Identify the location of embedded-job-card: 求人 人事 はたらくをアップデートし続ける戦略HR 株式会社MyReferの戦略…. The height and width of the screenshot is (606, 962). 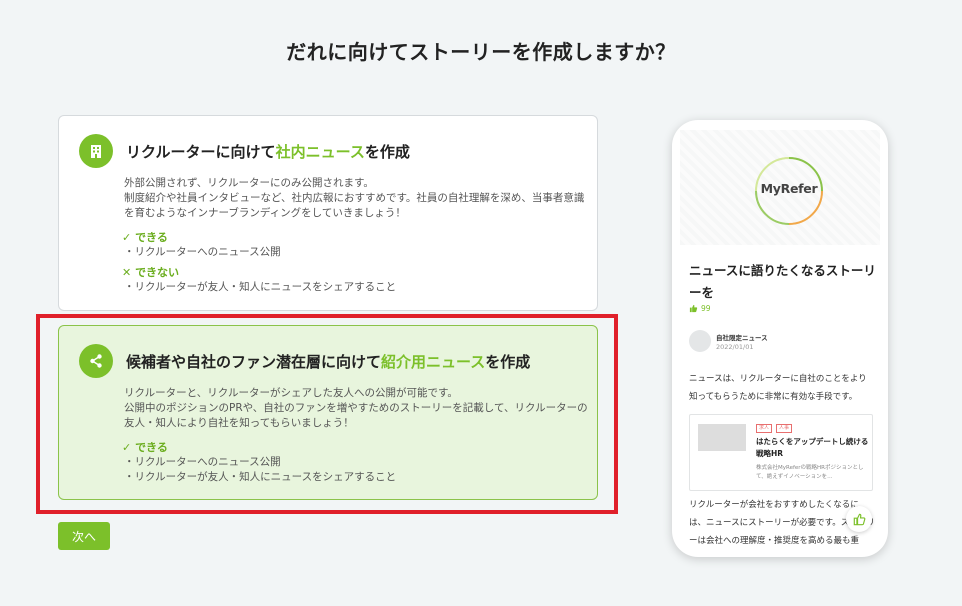
(781, 452).